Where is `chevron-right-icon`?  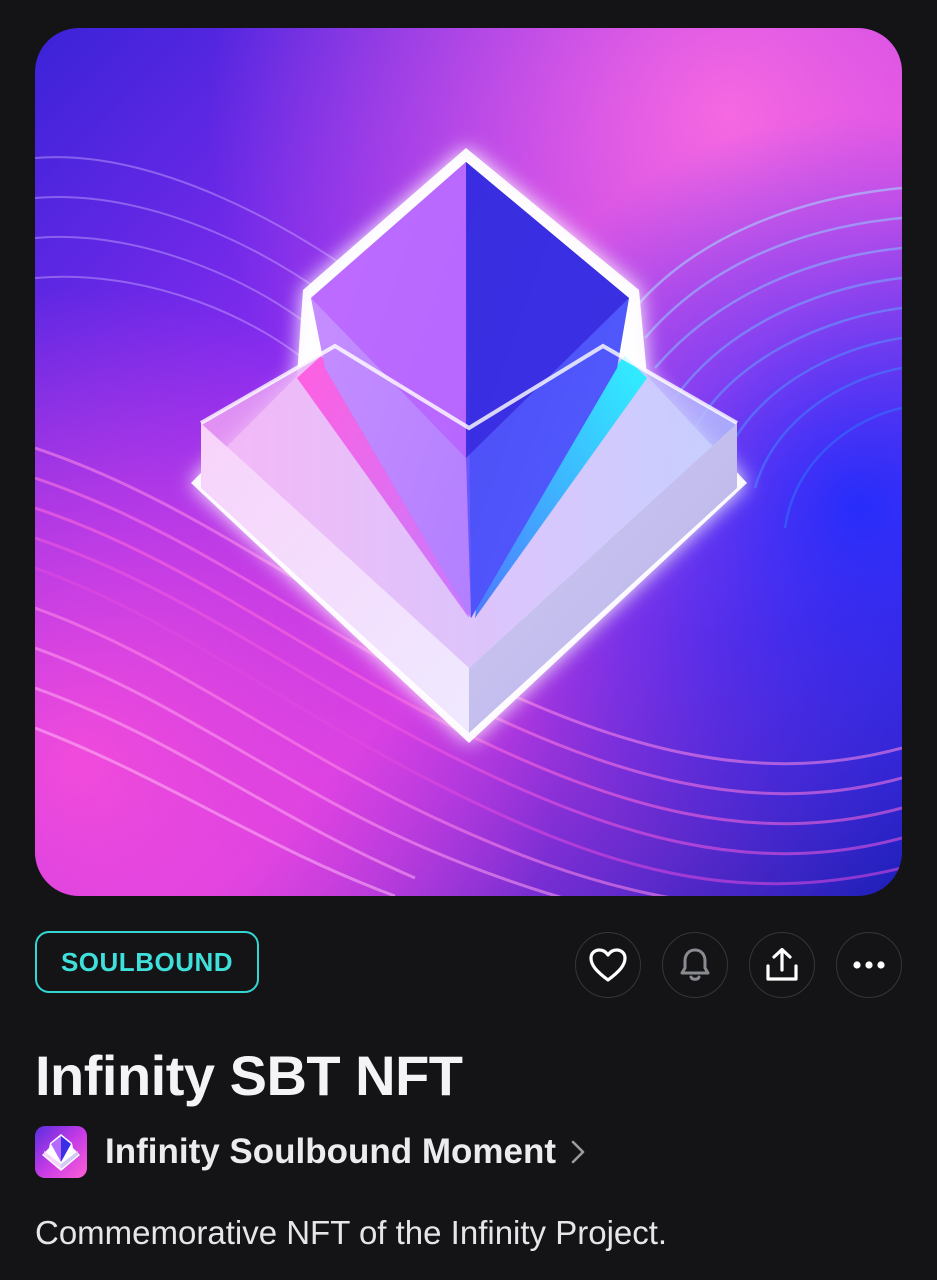
chevron-right-icon is located at coordinates (578, 1152).